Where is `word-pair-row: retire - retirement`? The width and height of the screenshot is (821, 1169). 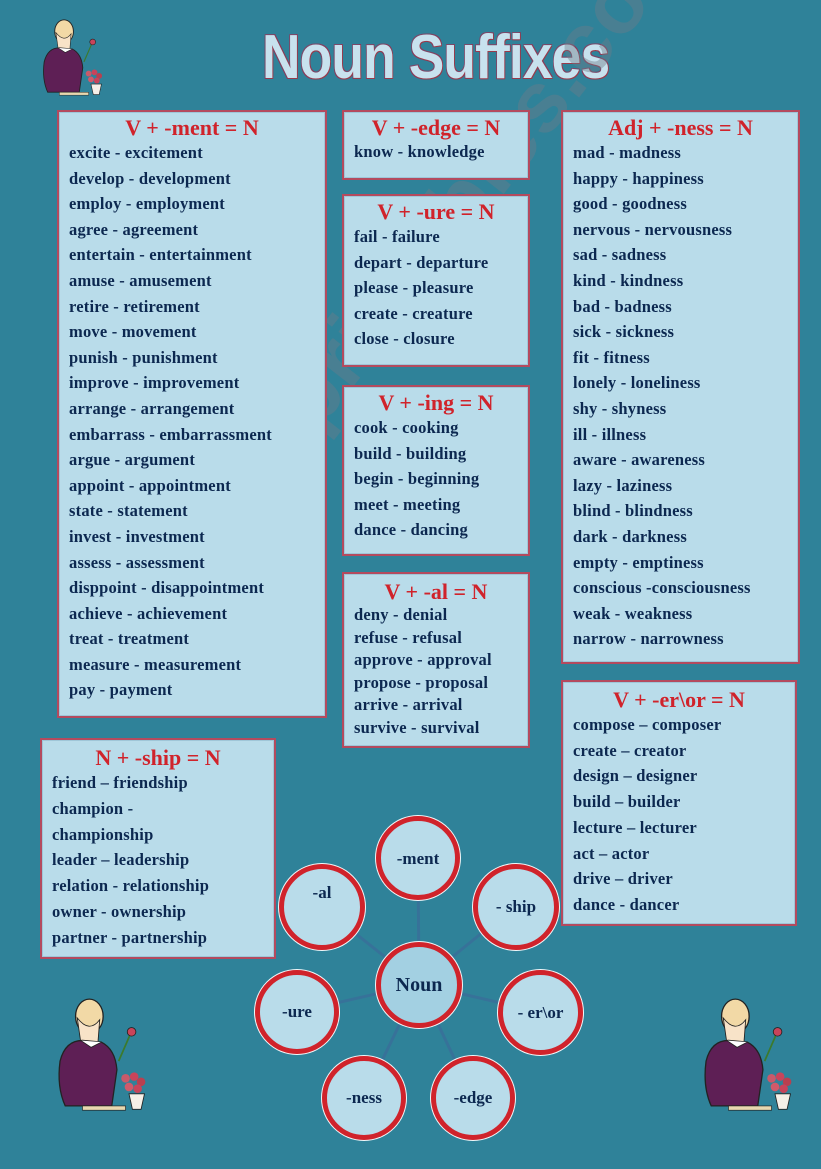 word-pair-row: retire - retirement is located at coordinates (134, 306).